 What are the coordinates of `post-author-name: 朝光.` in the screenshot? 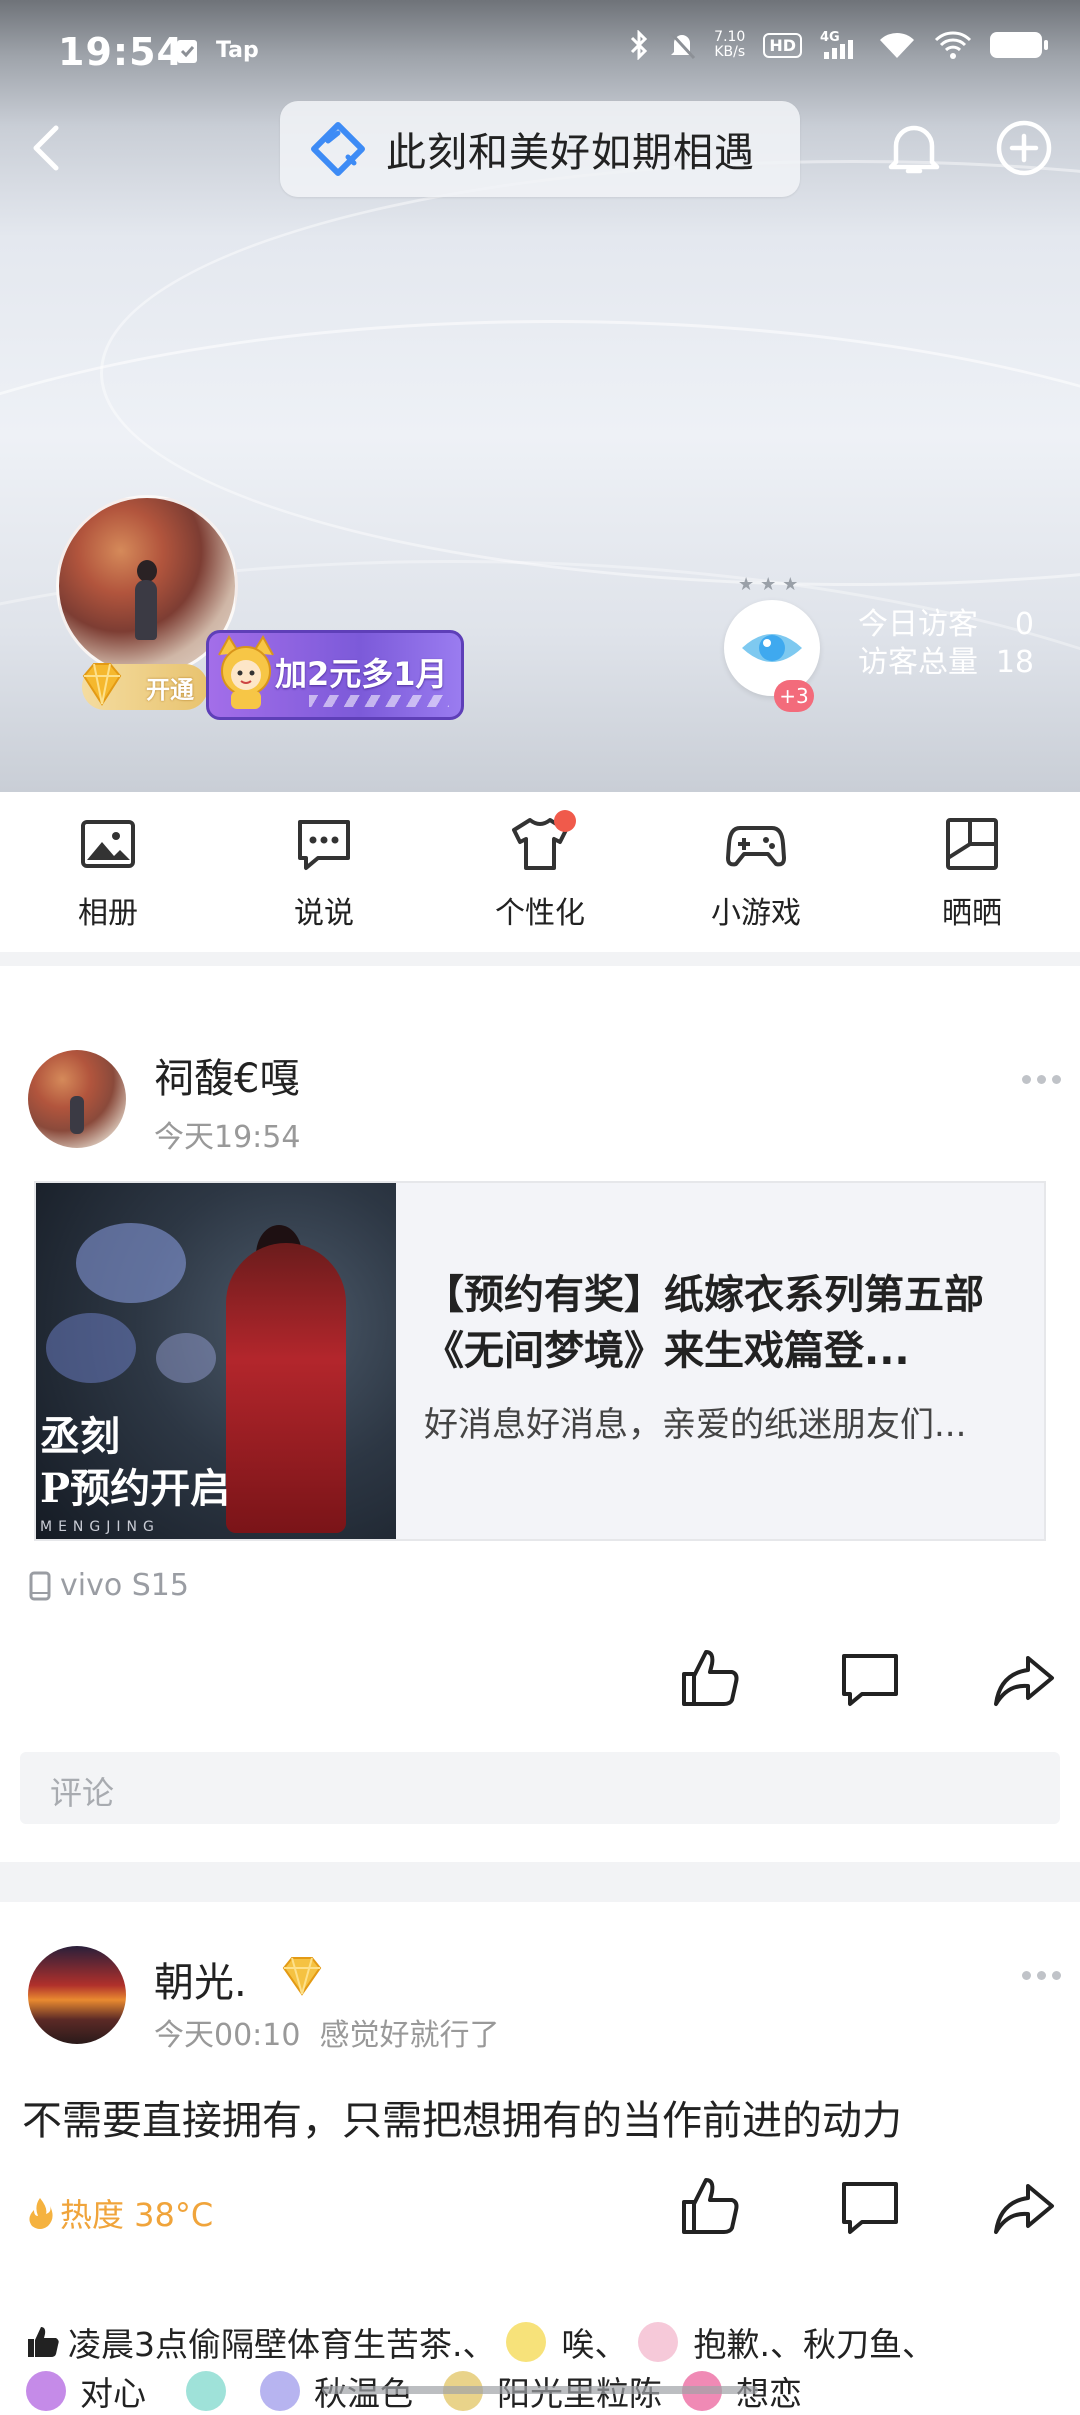 It's located at (200, 1979).